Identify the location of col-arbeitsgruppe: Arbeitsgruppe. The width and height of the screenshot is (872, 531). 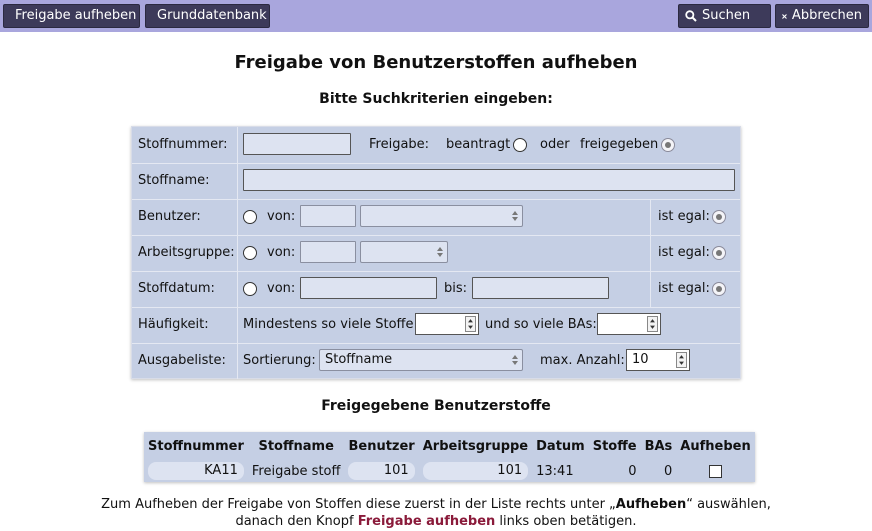
(475, 446).